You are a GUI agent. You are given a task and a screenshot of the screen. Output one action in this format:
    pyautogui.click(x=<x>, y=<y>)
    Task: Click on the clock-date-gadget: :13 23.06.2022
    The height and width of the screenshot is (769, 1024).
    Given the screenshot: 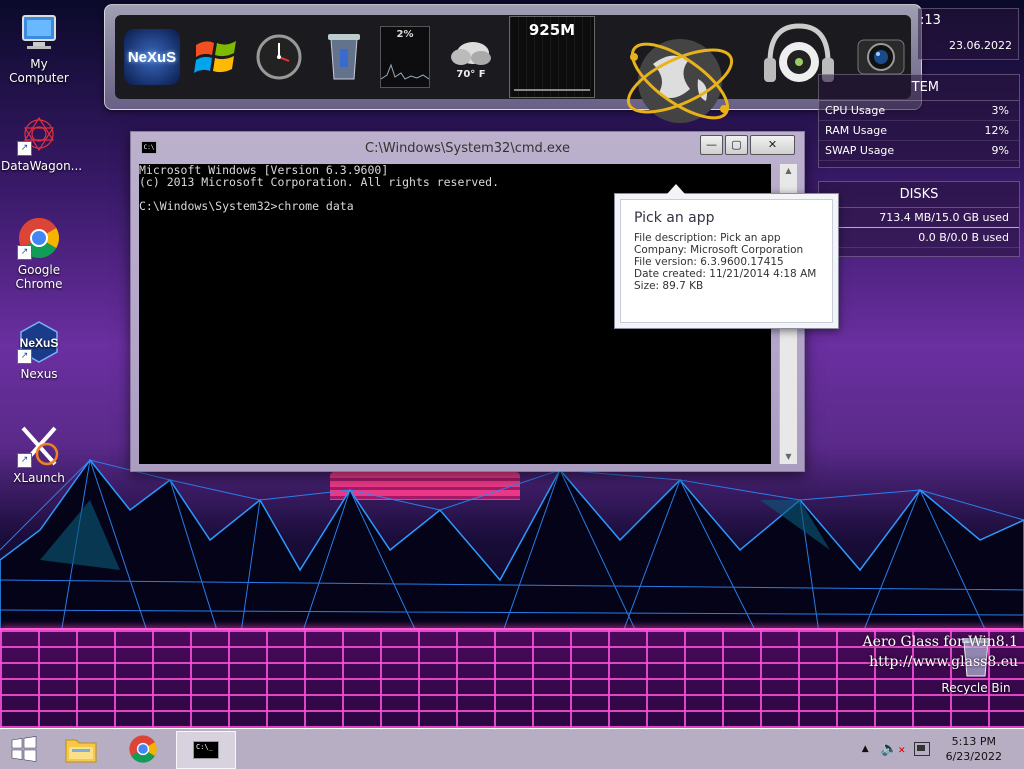 What is the action you would take?
    pyautogui.click(x=968, y=34)
    